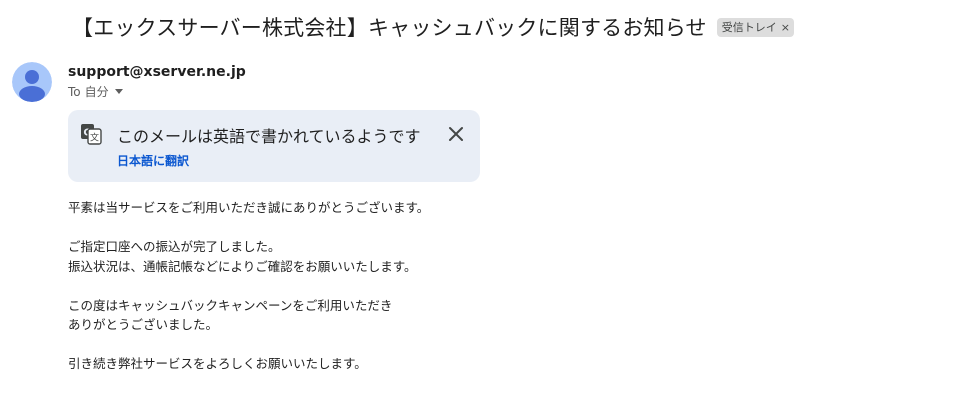  I want to click on email-subject: 【エックスサーバー株式会社】キャッシュバックに関するお知らせ, so click(389, 28).